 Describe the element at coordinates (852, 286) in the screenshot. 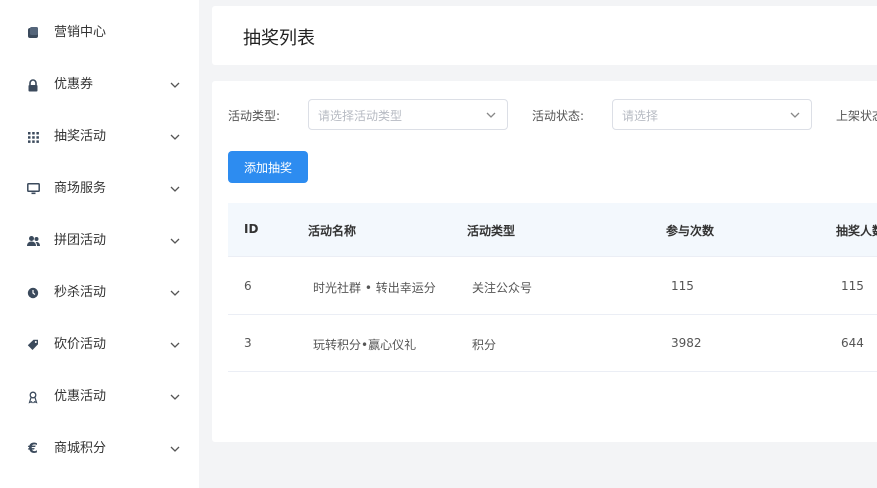

I see `cell-winners: 115` at that location.